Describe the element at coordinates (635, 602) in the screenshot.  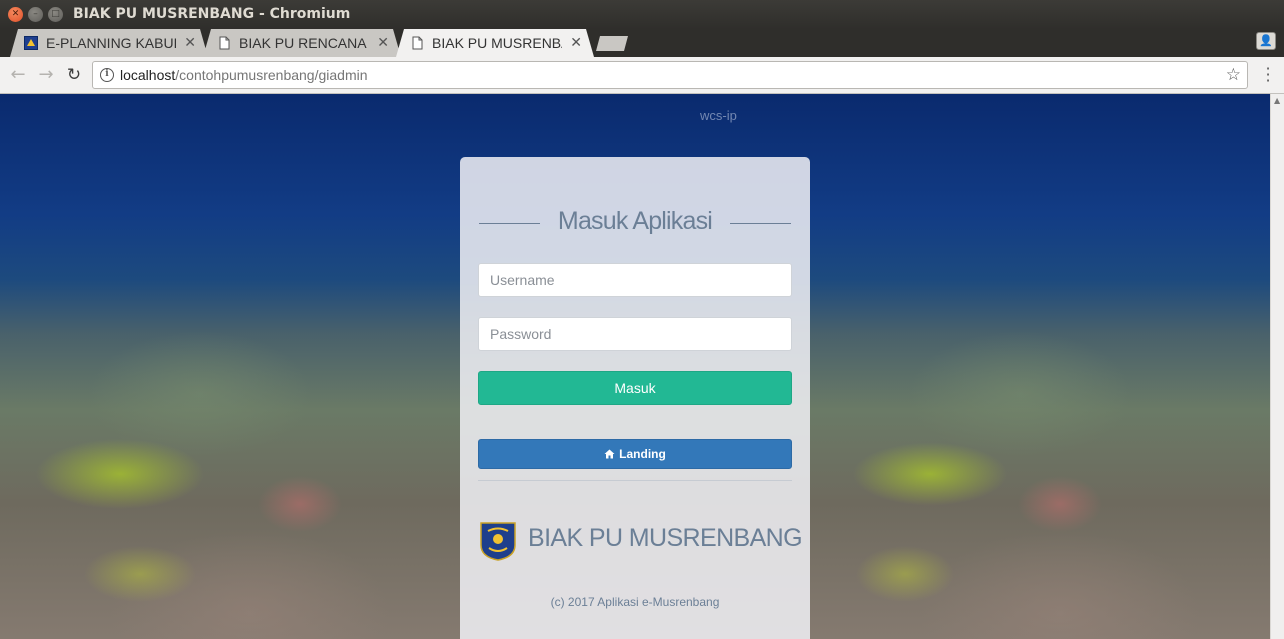
I see `footer-copyright: (c) 2017 Aplikasi e-Musrenbang` at that location.